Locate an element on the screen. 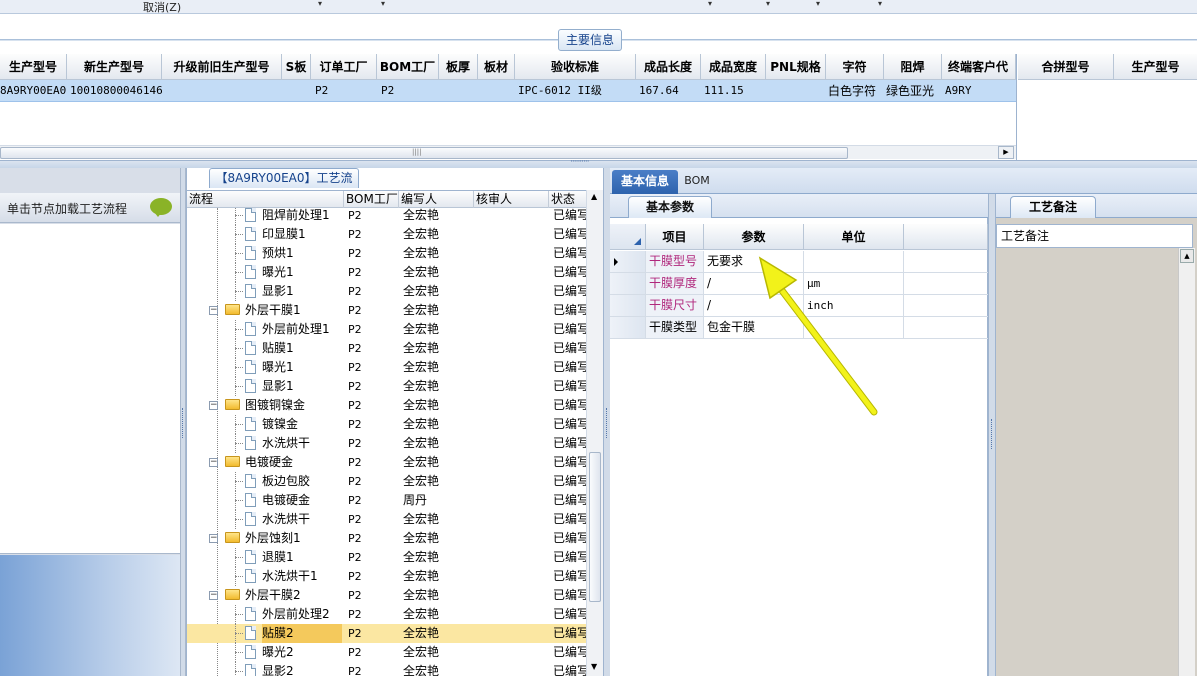  tree-group-row: − 图镀铜镍金 P2 全宏艳 已编写 is located at coordinates (387, 405).